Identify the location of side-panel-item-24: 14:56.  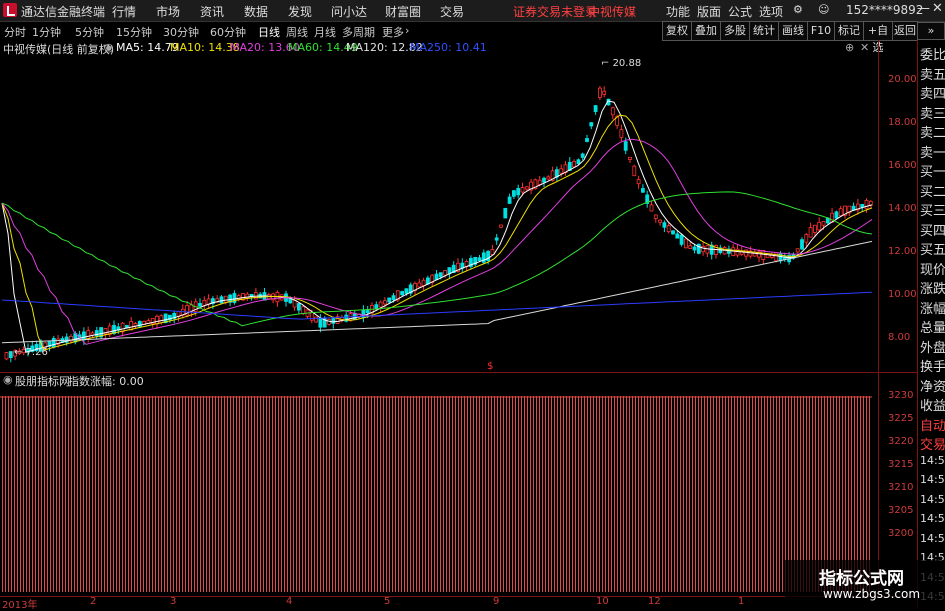
(932, 518).